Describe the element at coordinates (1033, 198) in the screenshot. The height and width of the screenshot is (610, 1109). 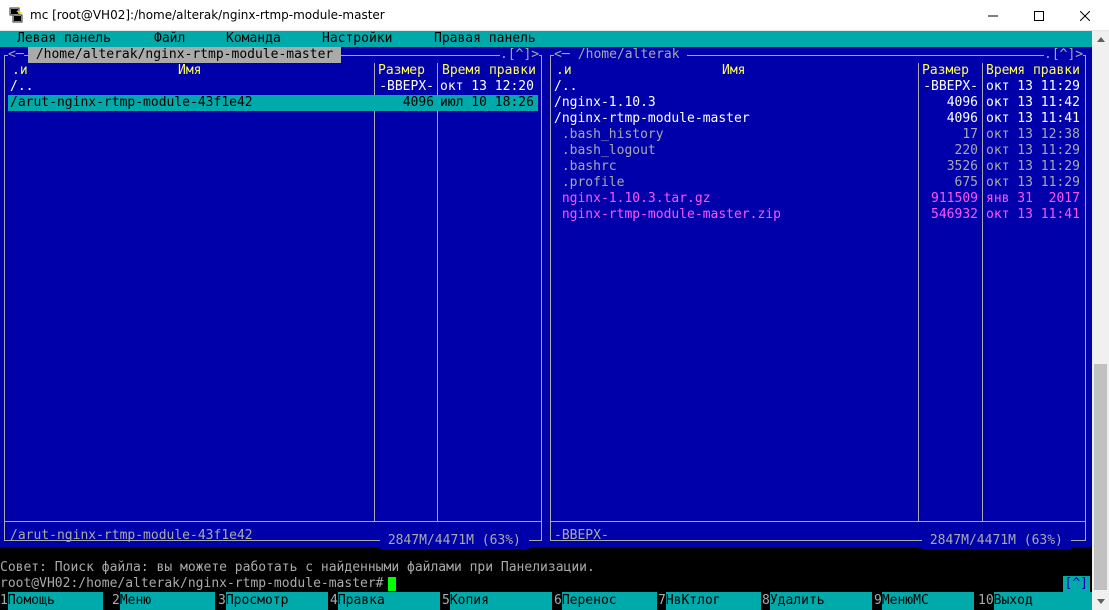
I see `file-time: янв 31 2017` at that location.